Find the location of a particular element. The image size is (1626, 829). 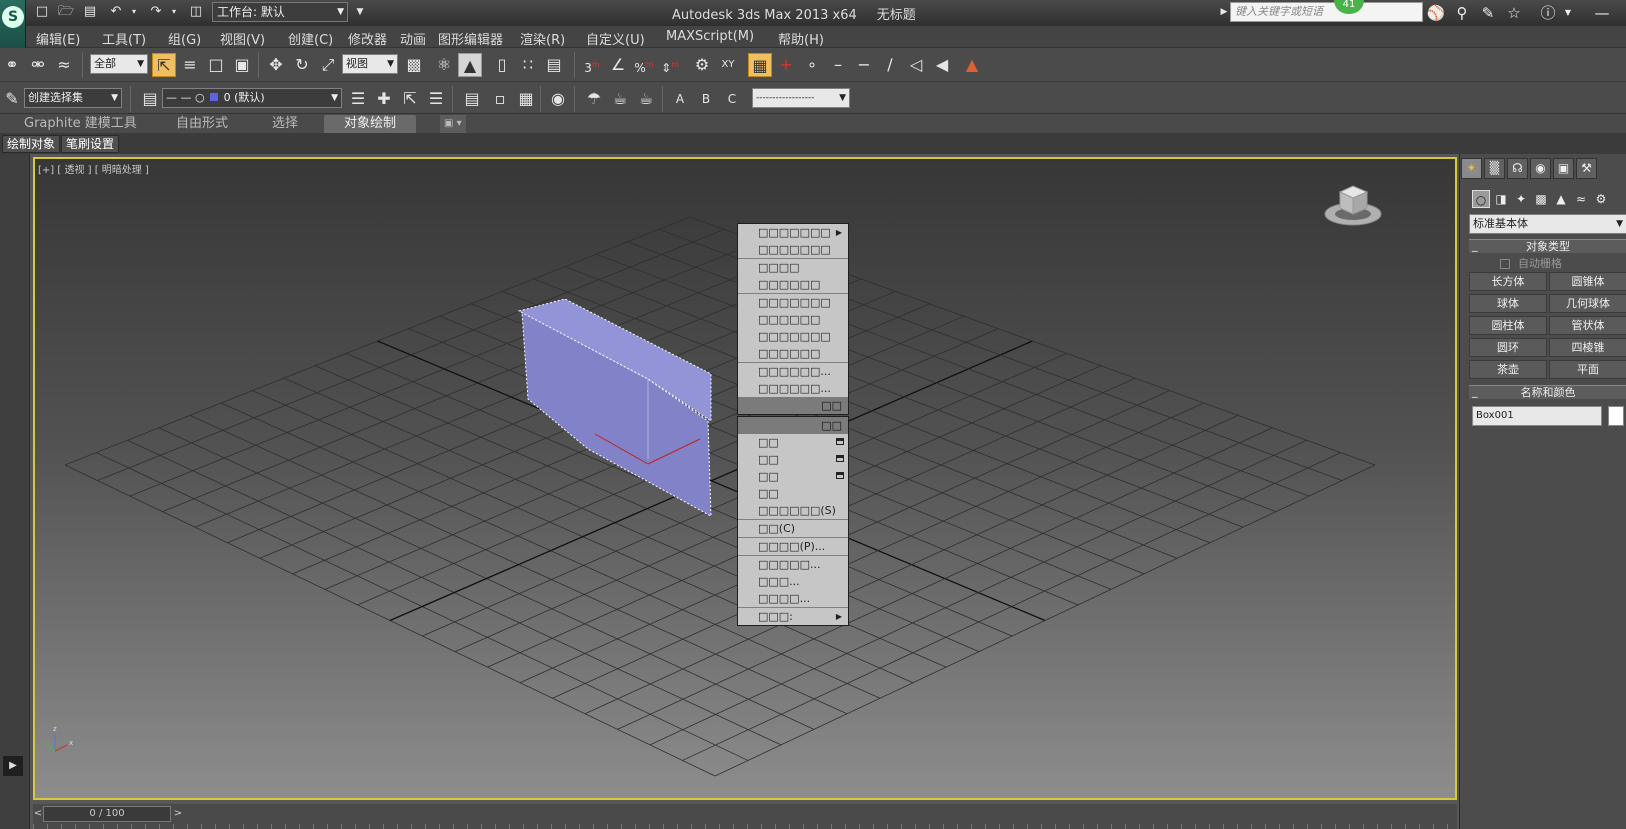

create-tab-icon: ✴ is located at coordinates (1471, 168).